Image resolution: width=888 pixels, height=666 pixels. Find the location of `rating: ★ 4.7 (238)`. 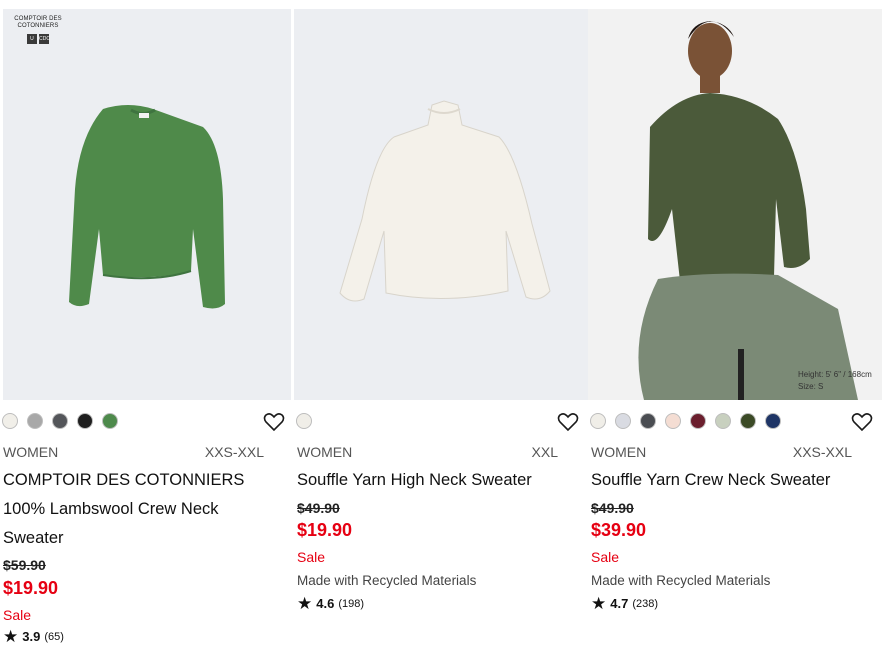

rating: ★ 4.7 (238) is located at coordinates (625, 603).